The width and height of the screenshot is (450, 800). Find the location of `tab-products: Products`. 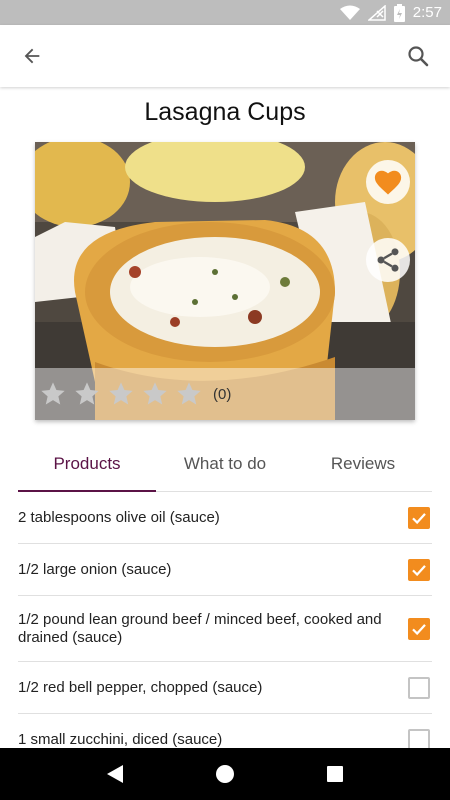

tab-products: Products is located at coordinates (87, 464).